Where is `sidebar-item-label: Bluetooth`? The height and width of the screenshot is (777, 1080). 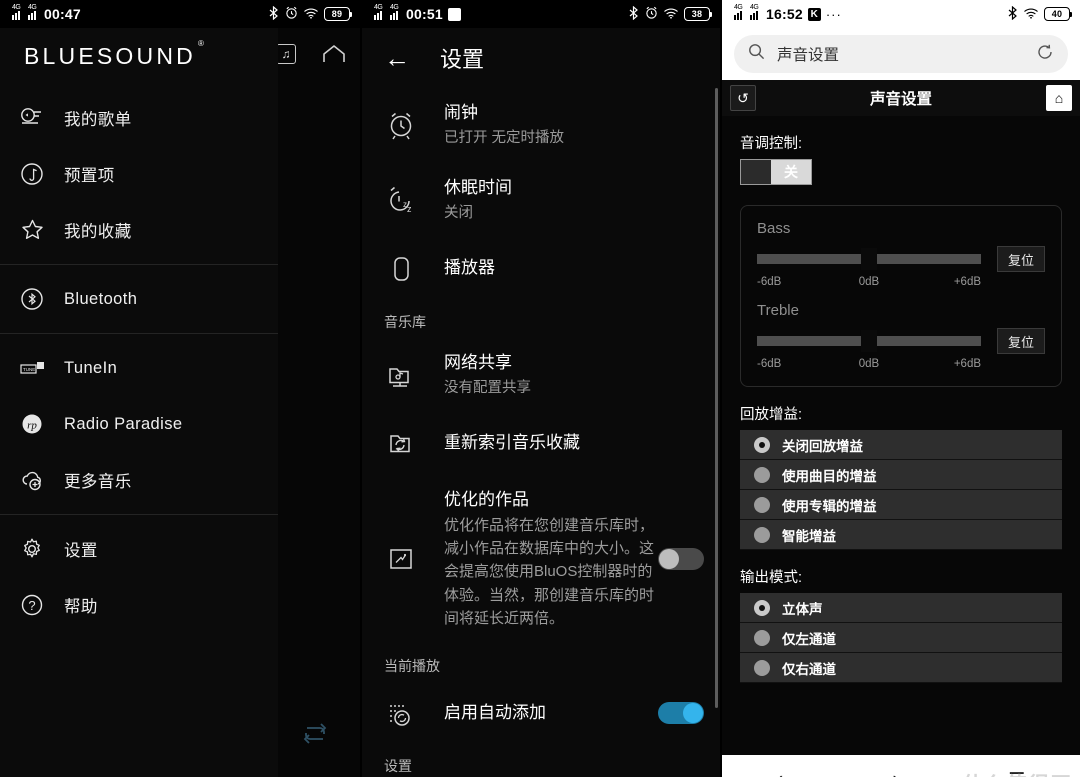
sidebar-item-label: Bluetooth is located at coordinates (101, 298).